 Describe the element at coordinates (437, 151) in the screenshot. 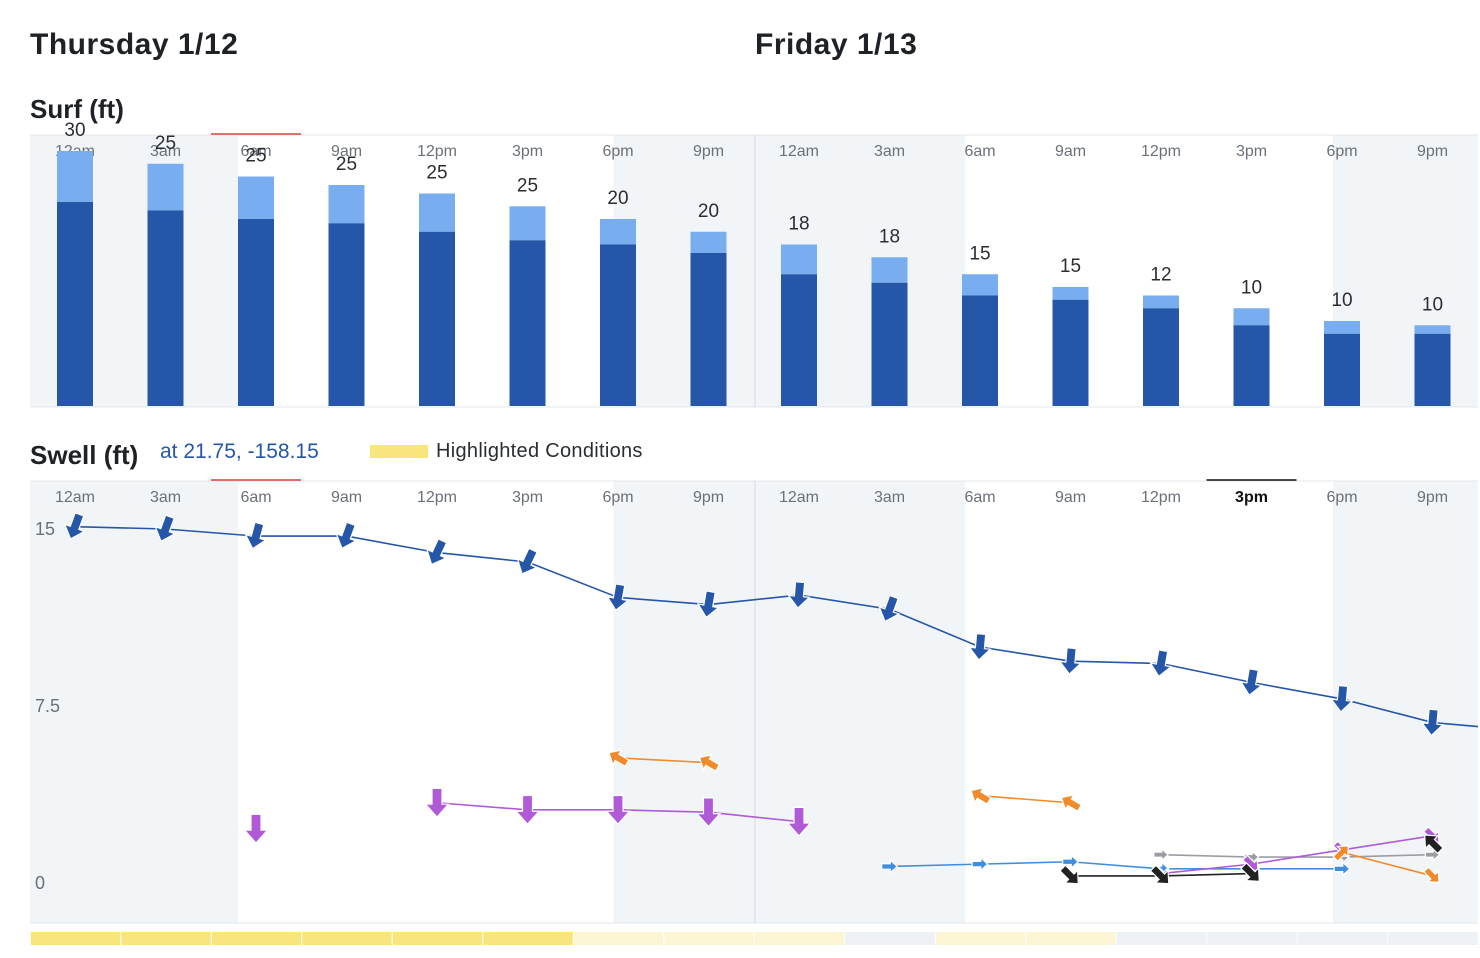

I see `surf-time-label-4: 12pm` at that location.